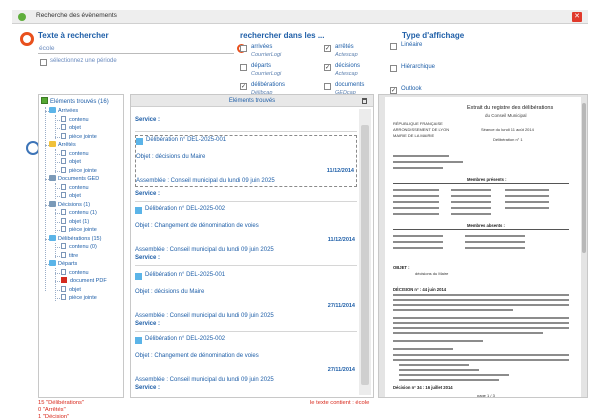  Describe the element at coordinates (79, 102) in the screenshot. I see `tree-header-label: Eléments trouvés (16)` at that location.